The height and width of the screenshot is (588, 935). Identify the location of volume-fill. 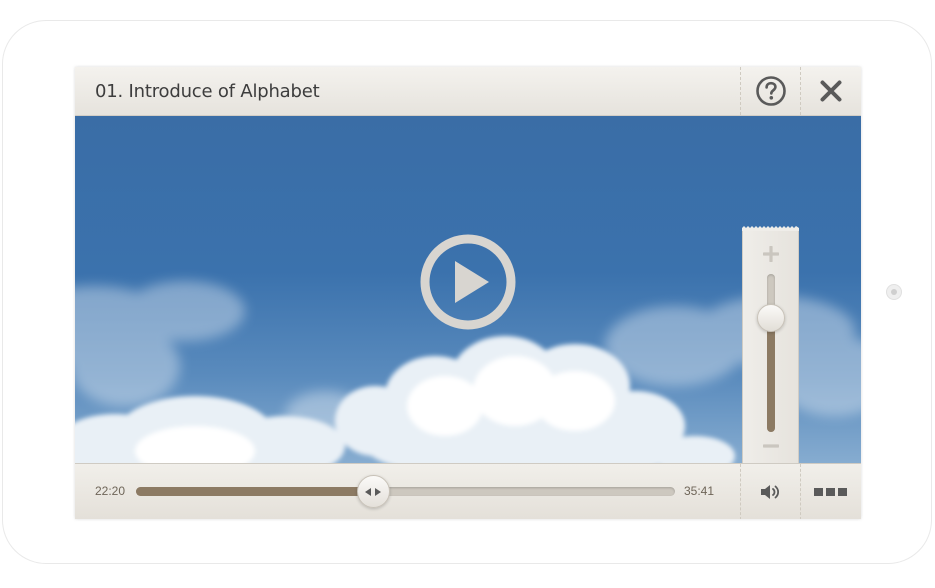
(771, 375).